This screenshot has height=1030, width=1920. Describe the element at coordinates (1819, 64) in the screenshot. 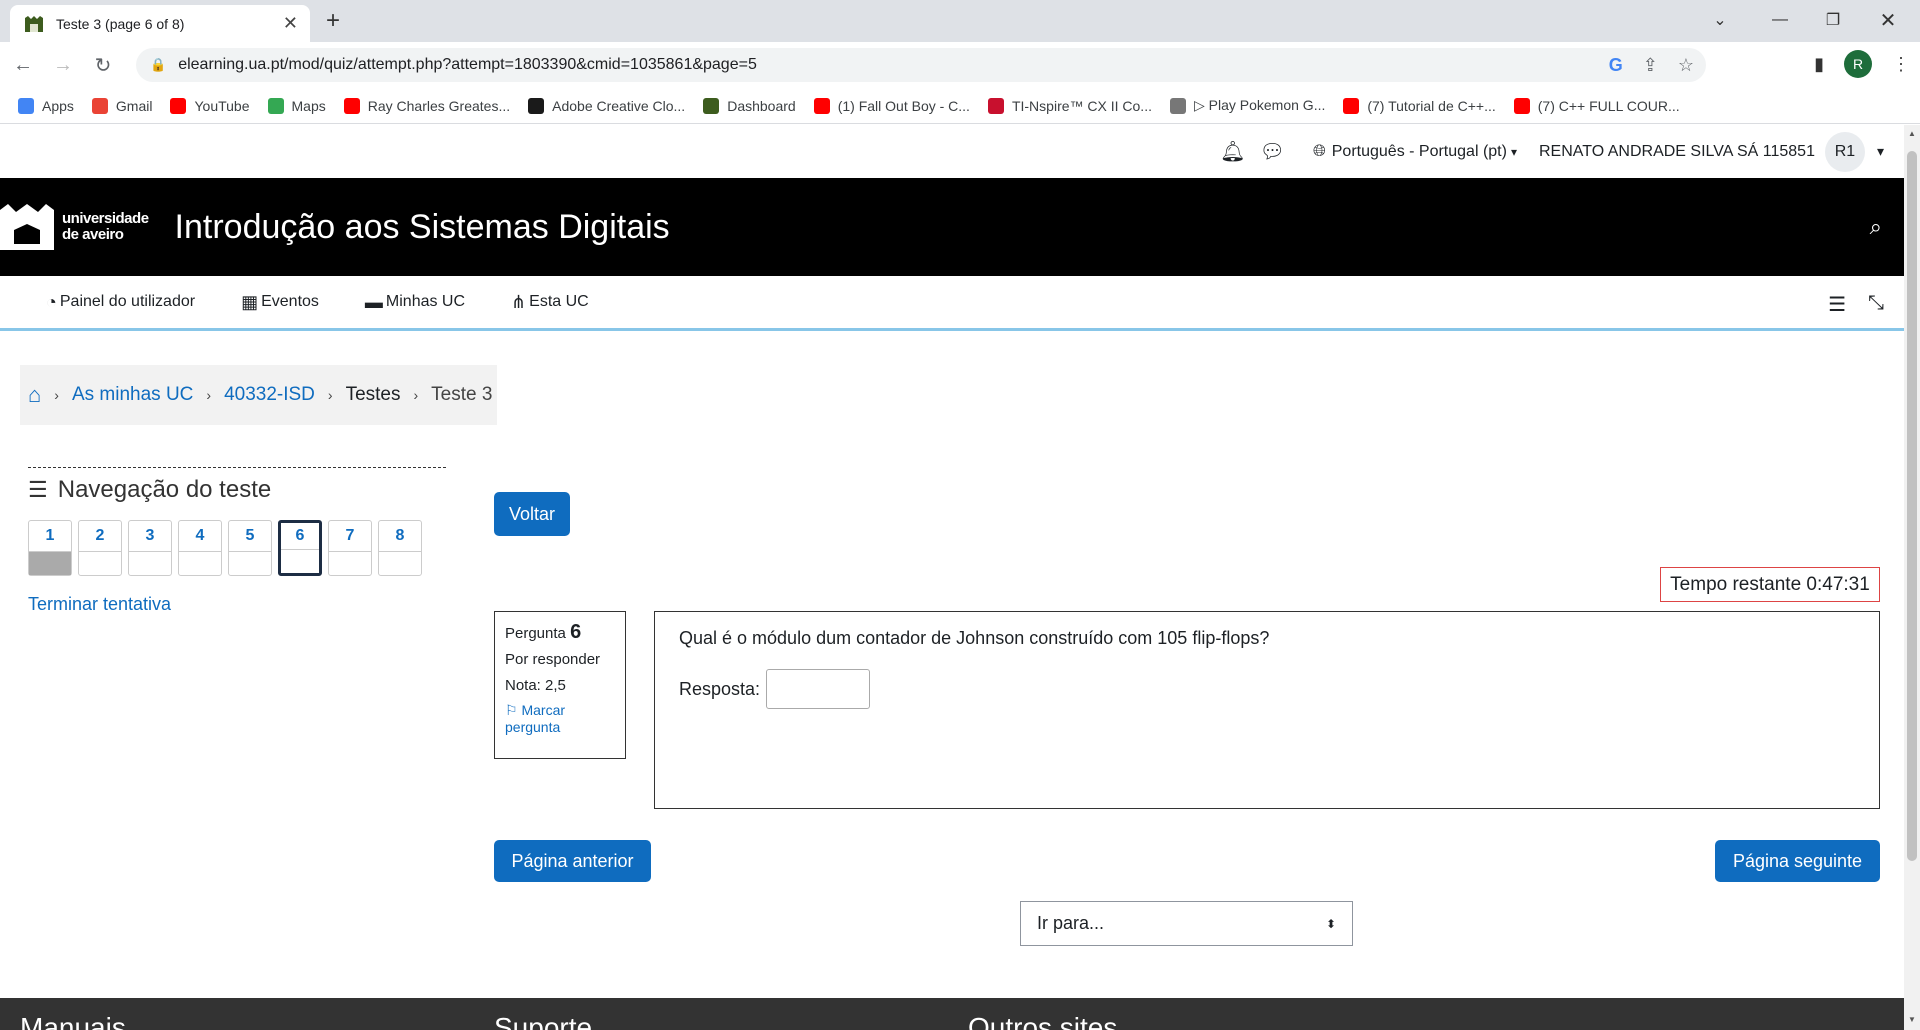

I see `side-panel-icon: ▮` at that location.